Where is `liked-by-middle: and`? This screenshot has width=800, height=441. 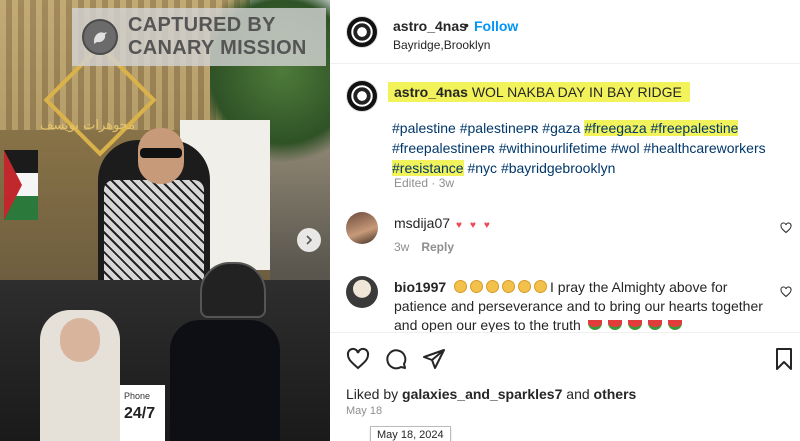
liked-by-middle: and is located at coordinates (578, 394).